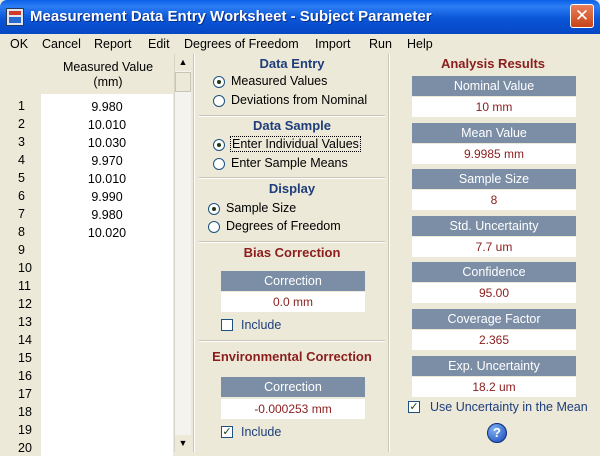 The width and height of the screenshot is (600, 456). Describe the element at coordinates (494, 107) in the screenshot. I see `nominal-value-value: 10 mm` at that location.